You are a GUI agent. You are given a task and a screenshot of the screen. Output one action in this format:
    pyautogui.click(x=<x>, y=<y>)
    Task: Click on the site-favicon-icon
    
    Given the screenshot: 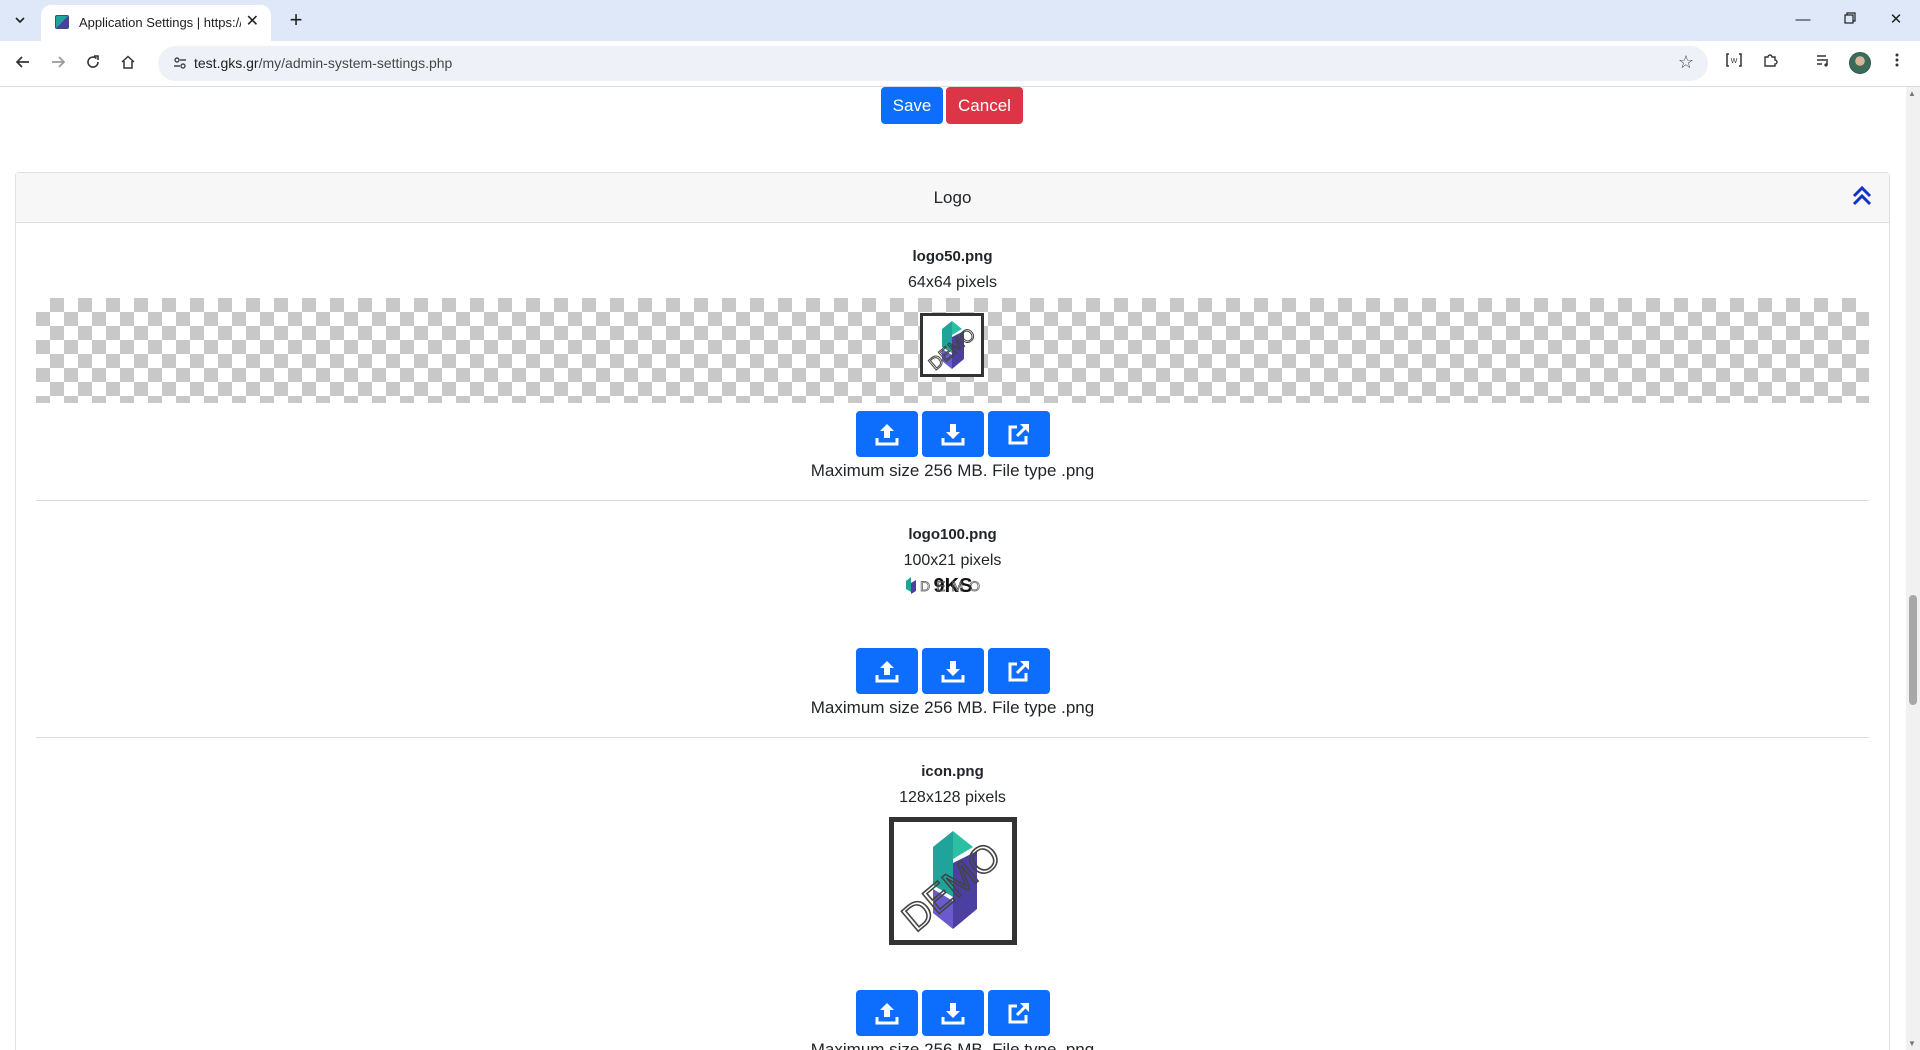 What is the action you would take?
    pyautogui.click(x=62, y=22)
    